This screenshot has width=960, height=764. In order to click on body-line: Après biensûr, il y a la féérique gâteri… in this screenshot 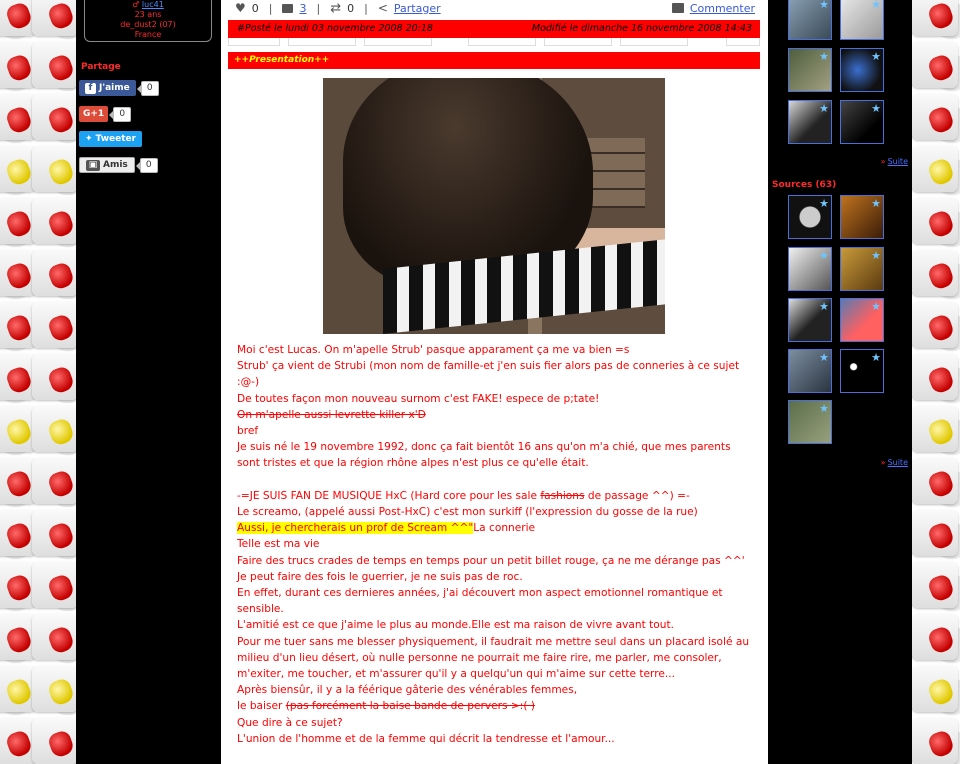, I will do `click(407, 690)`.